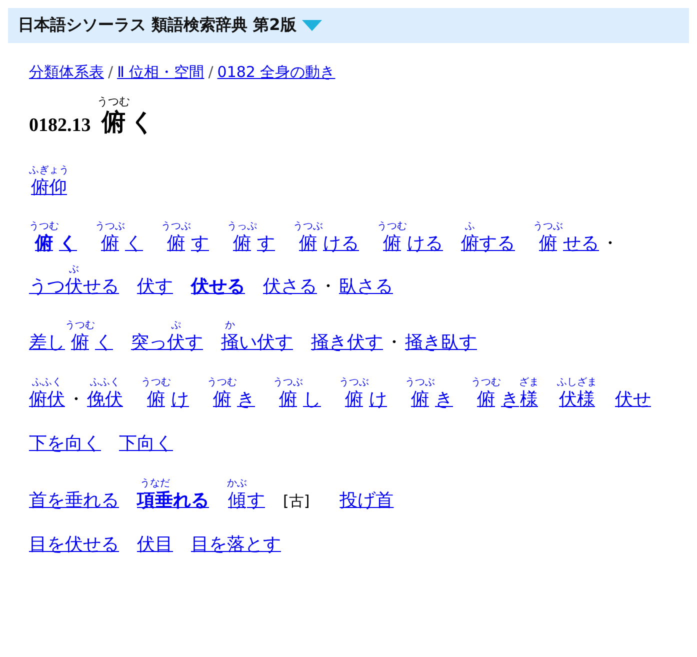 The image size is (697, 657). What do you see at coordinates (105, 394) in the screenshot?
I see `synonym-link: ふふく 俛伏` at bounding box center [105, 394].